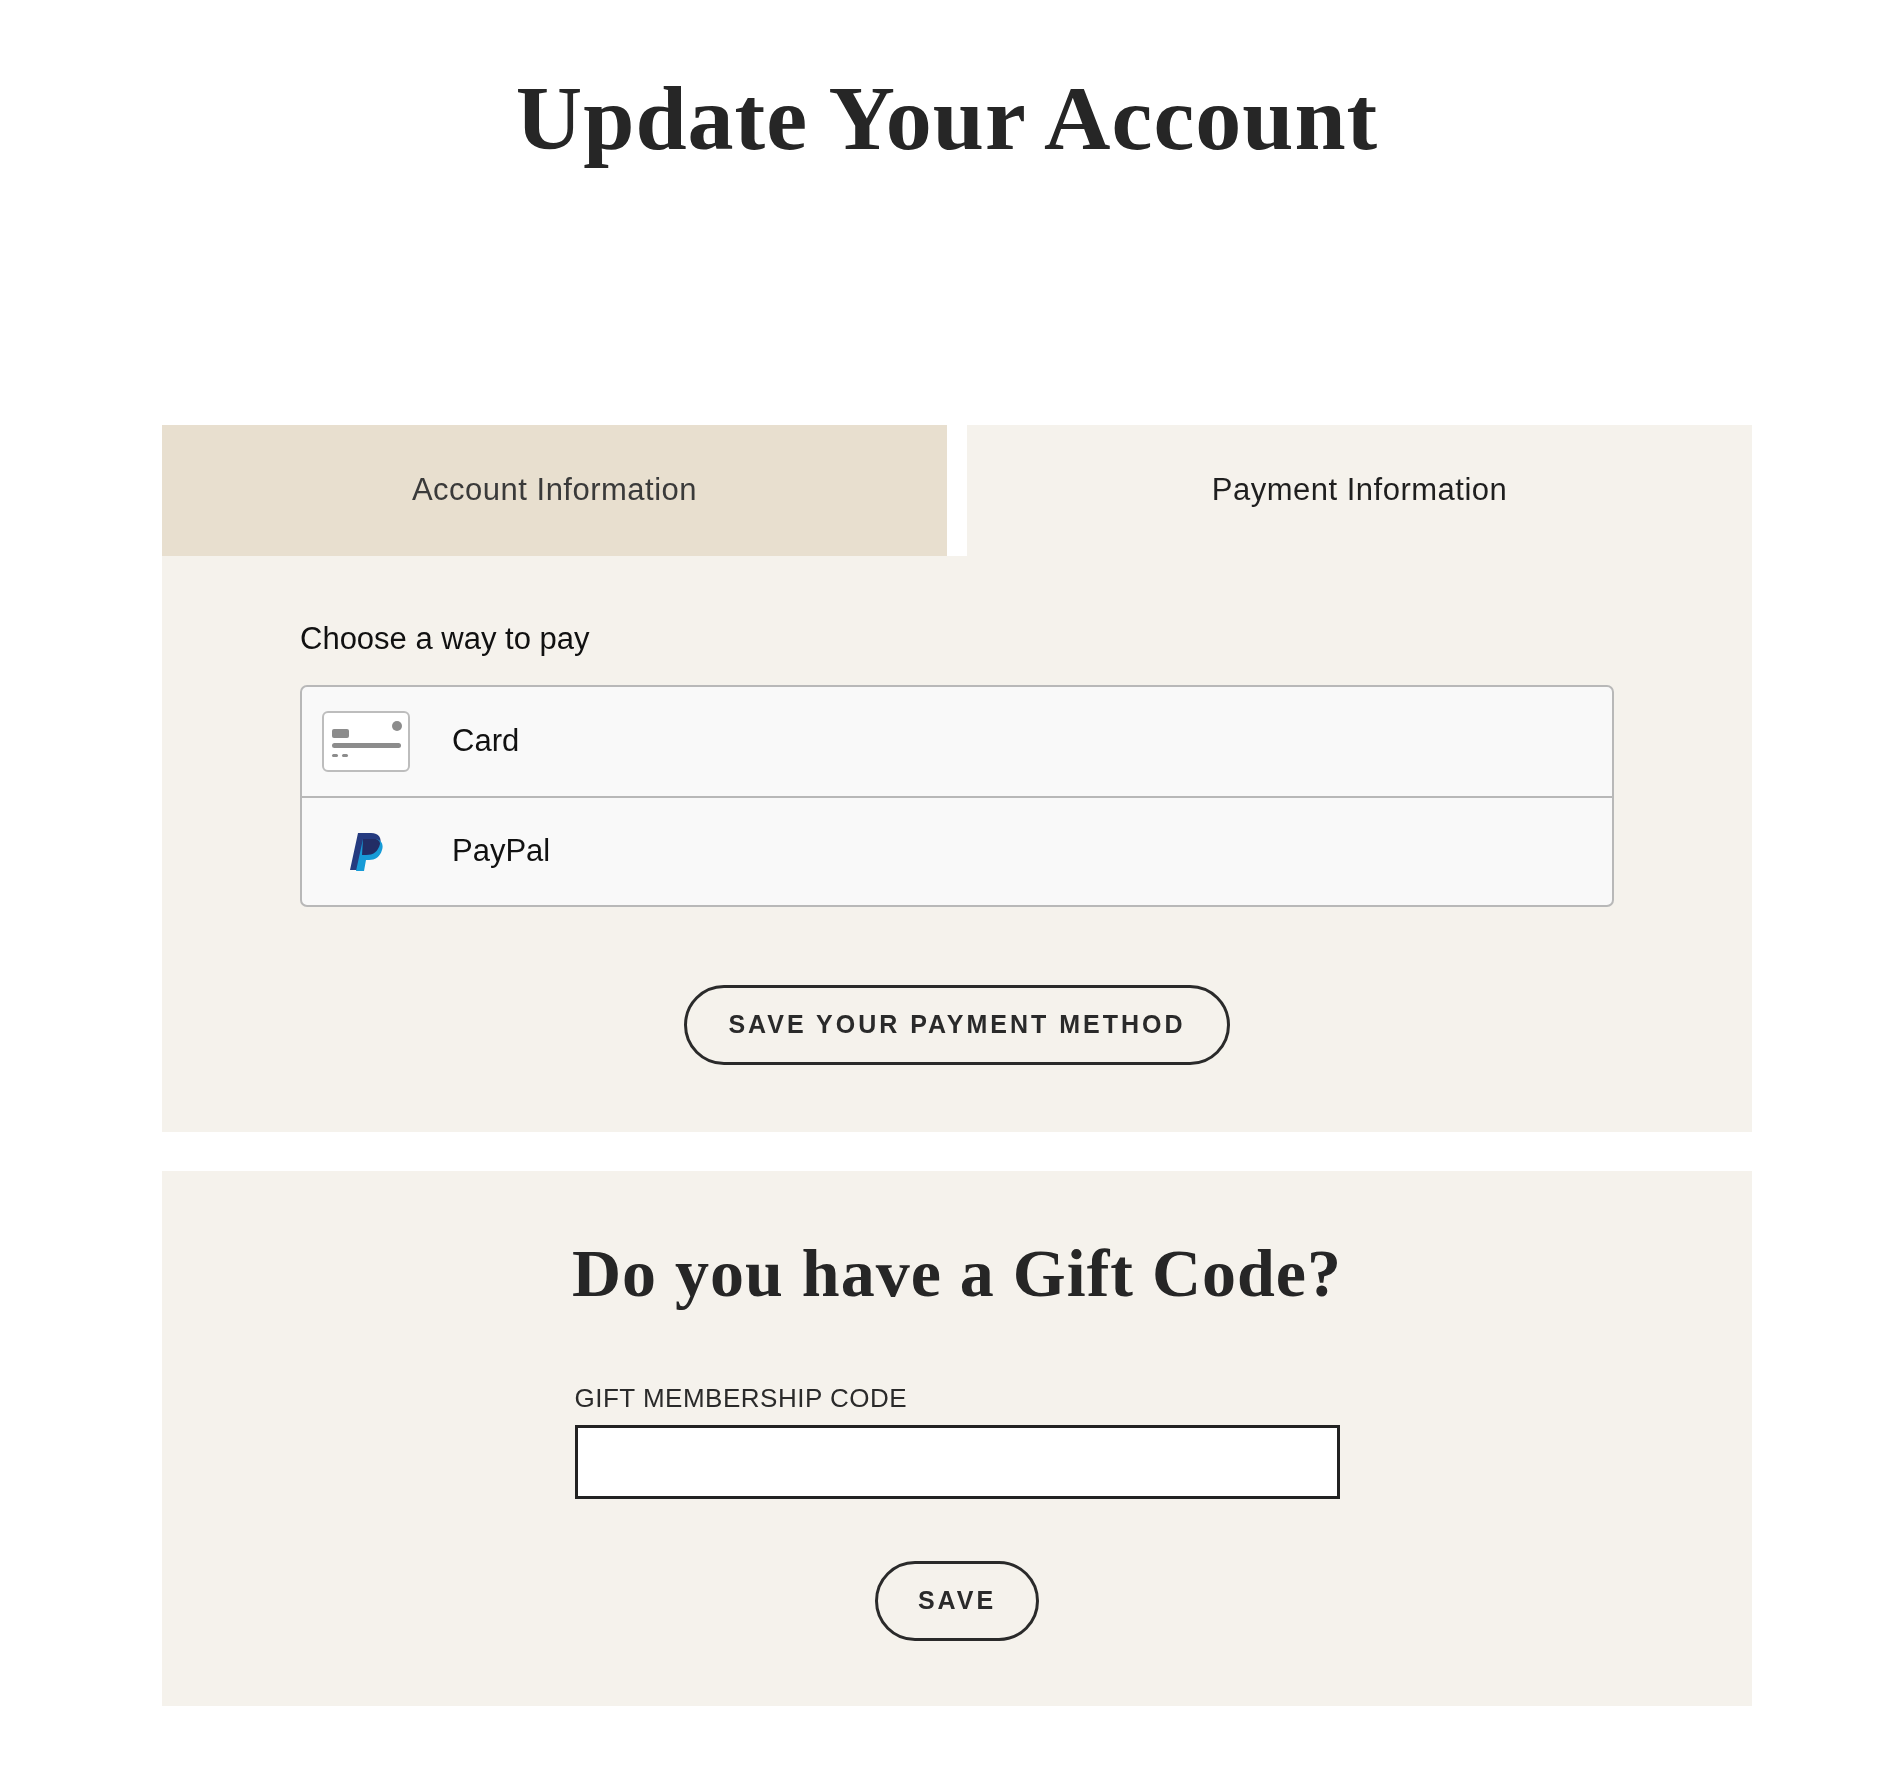  What do you see at coordinates (957, 850) in the screenshot?
I see `payment-method-option: PayPal` at bounding box center [957, 850].